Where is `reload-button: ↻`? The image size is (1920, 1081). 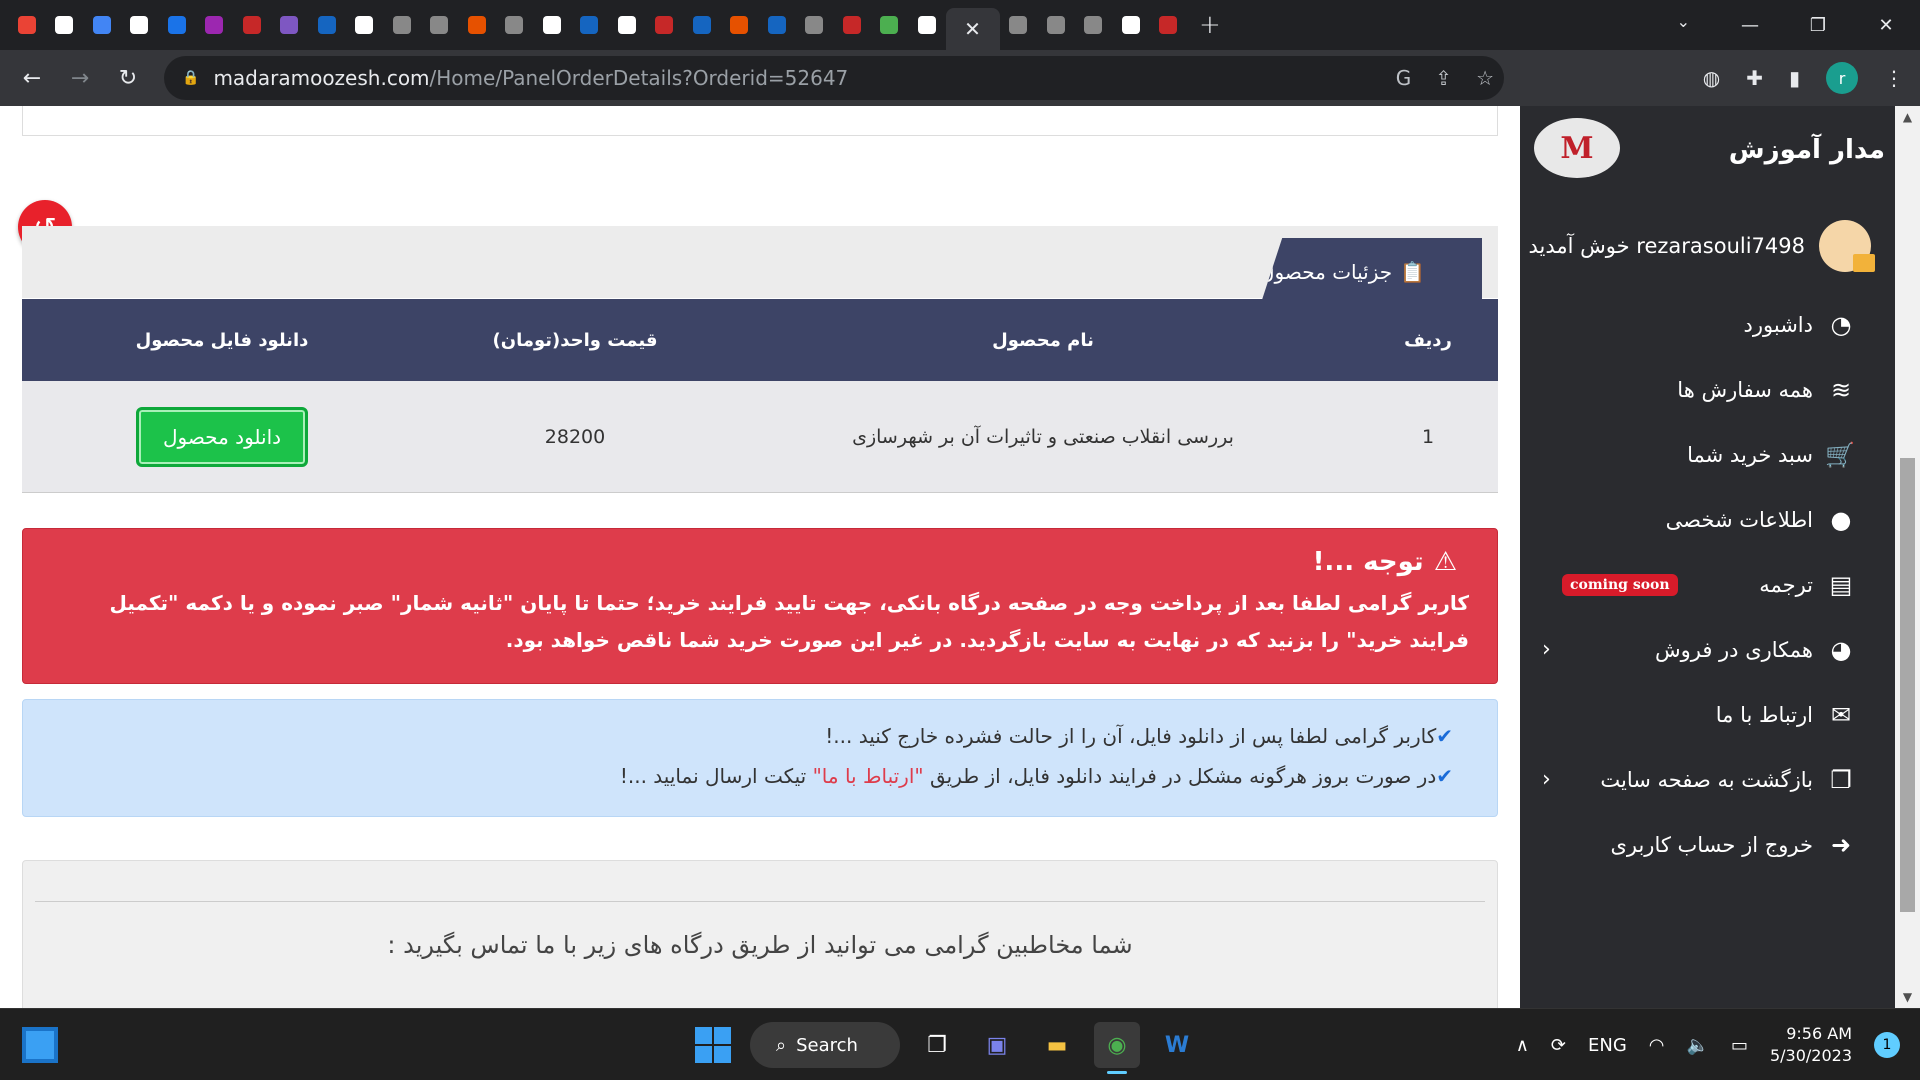 reload-button: ↻ is located at coordinates (128, 78).